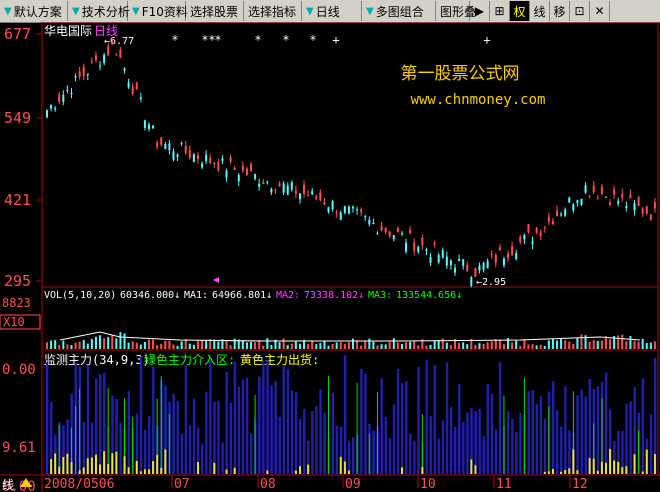  I want to click on toolbar-item-6: ▼ 多图组合, so click(399, 11).